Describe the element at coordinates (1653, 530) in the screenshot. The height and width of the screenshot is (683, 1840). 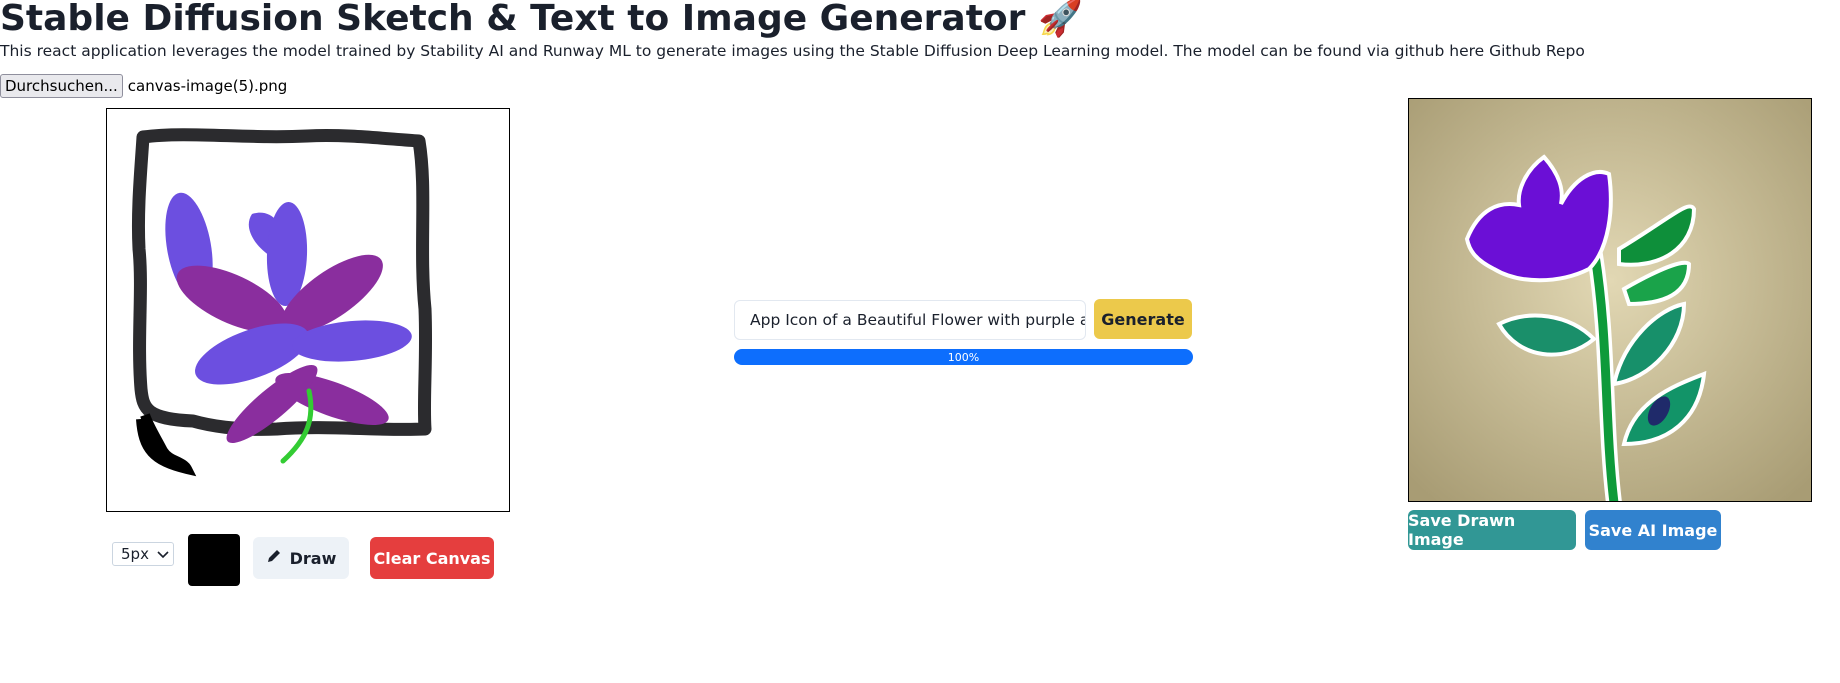
I see `save-ai-image-button: Save AI Image` at that location.